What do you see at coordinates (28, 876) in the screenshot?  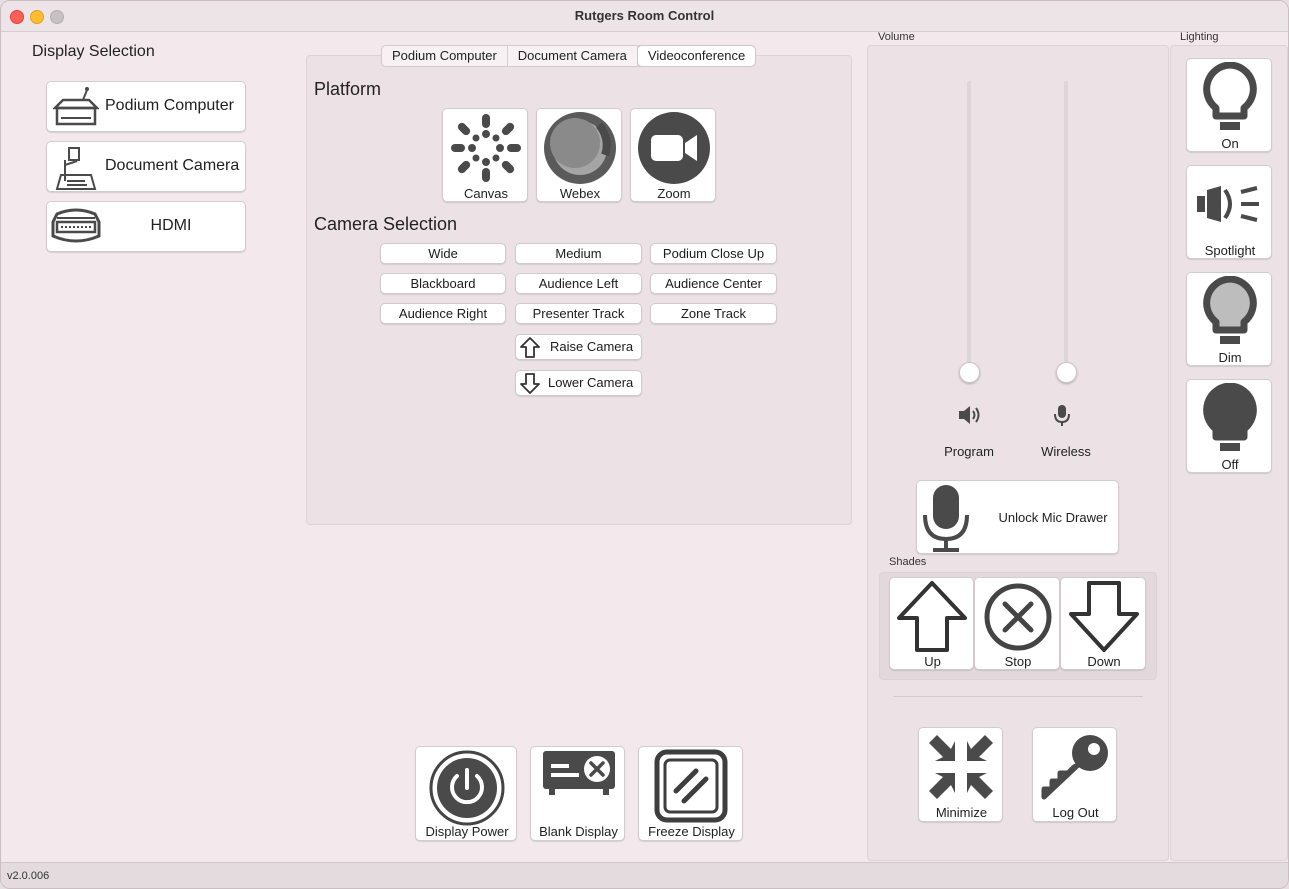 I see `version-label: v2.0.006` at bounding box center [28, 876].